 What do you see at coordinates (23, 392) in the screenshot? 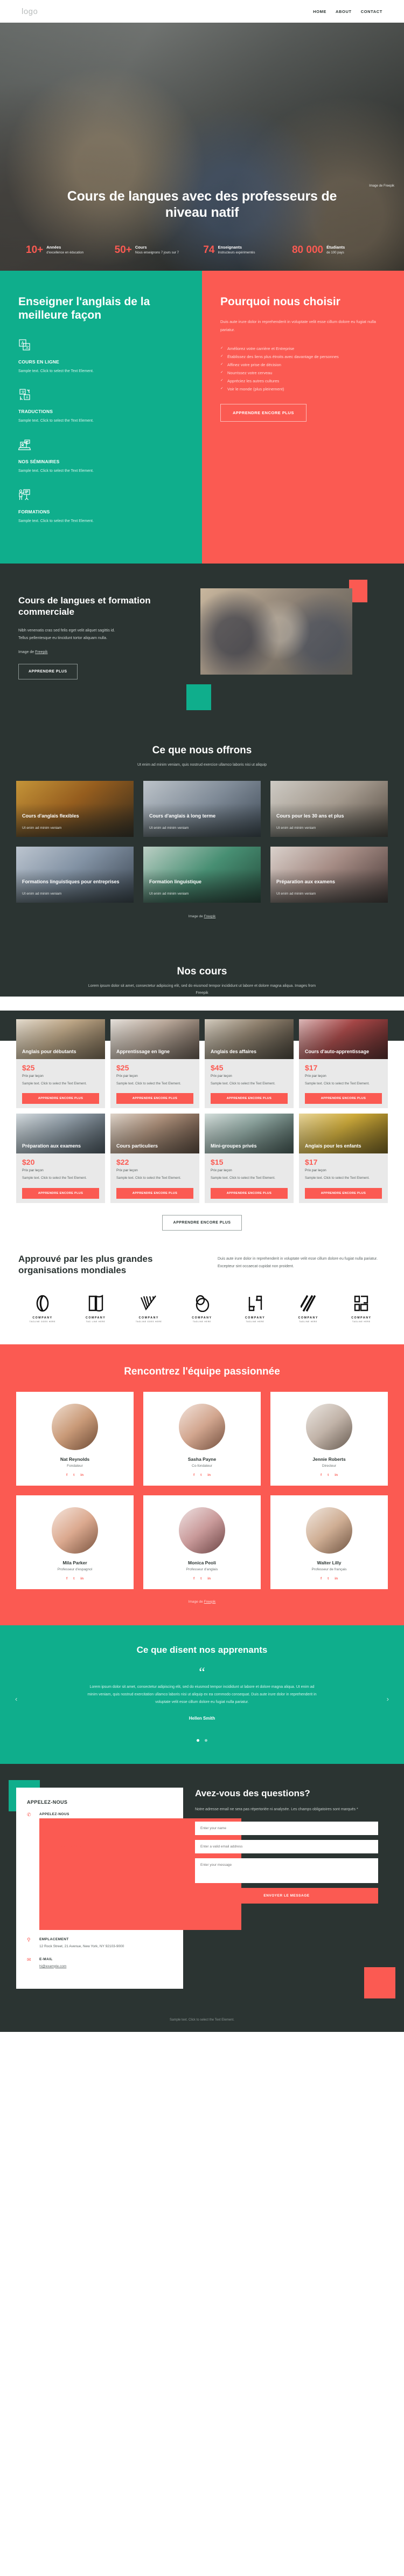
I see `svg-text: 文` at bounding box center [23, 392].